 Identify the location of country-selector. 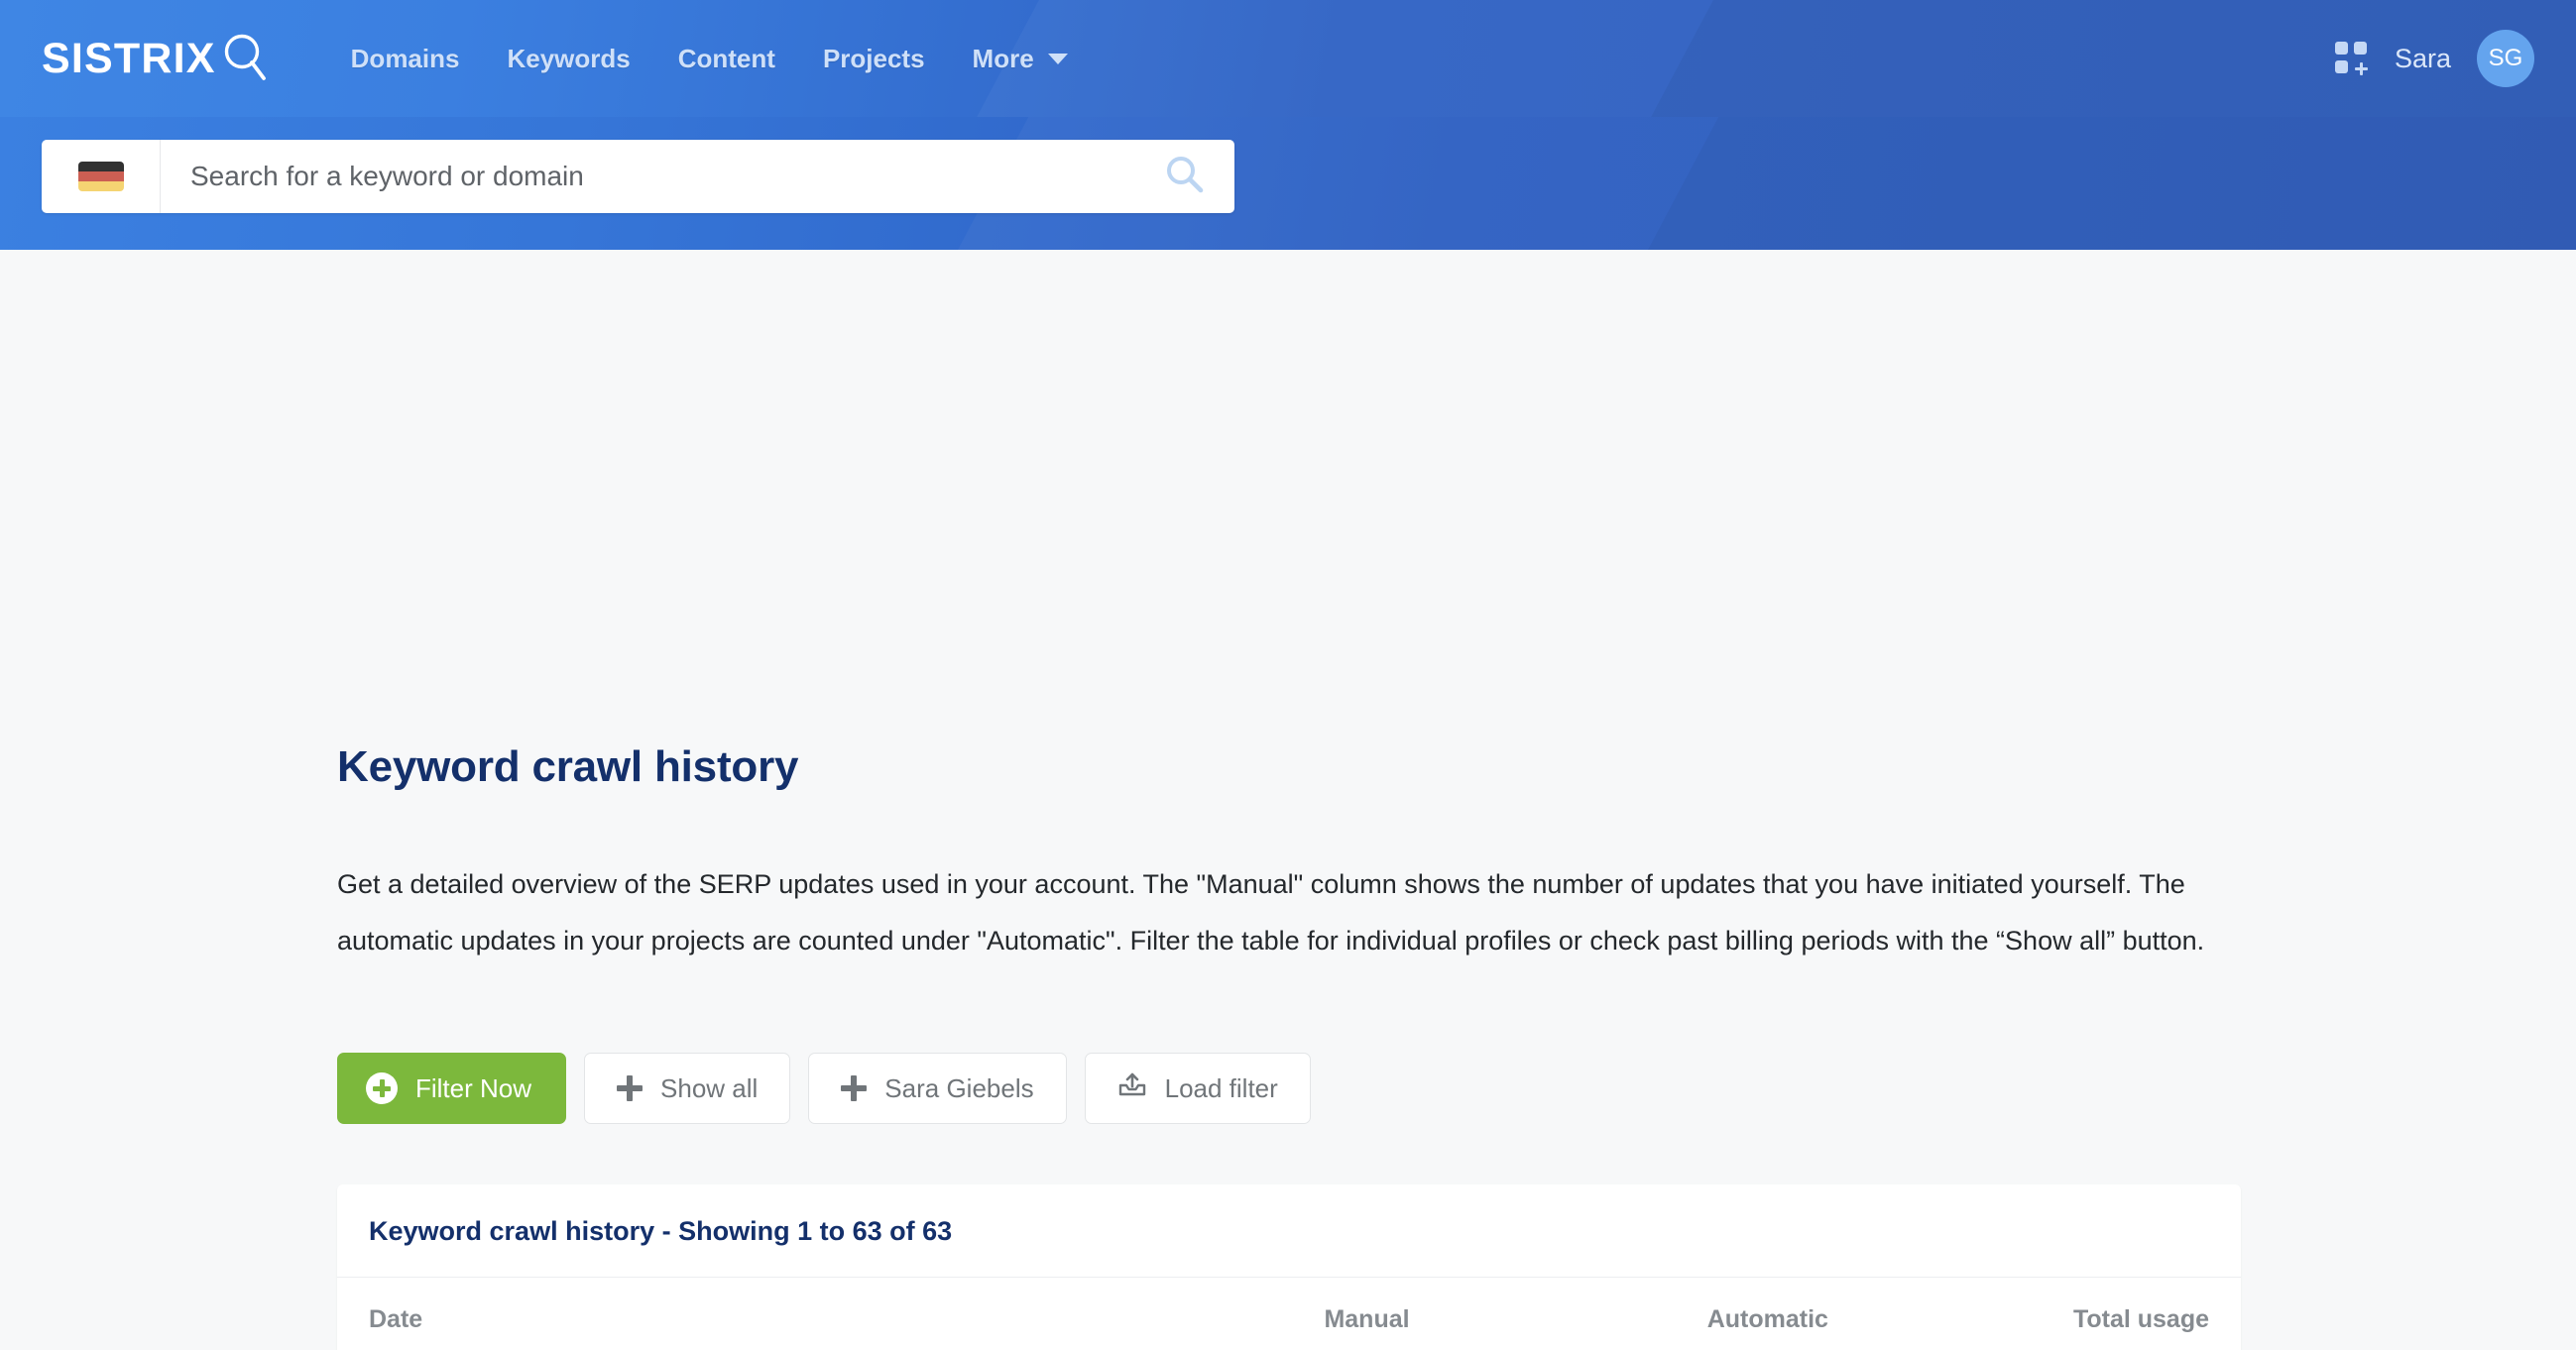
(102, 176).